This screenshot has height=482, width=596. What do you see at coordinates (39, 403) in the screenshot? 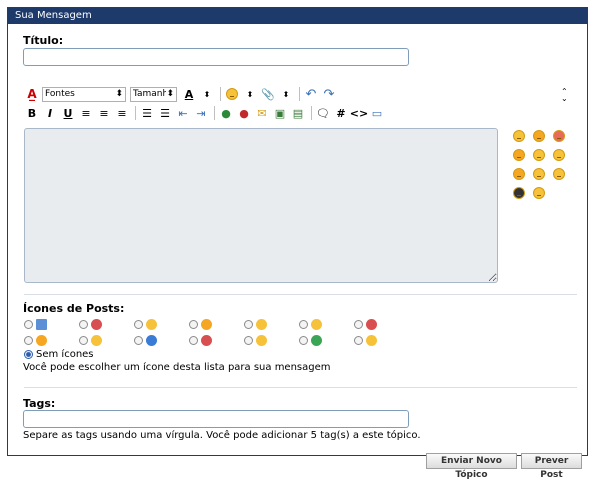
I see `tags-label: Tags:` at bounding box center [39, 403].